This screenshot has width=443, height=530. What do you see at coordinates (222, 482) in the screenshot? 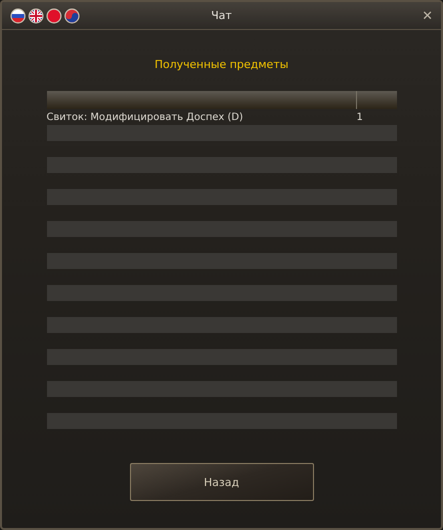
I see `back-button: Назад` at bounding box center [222, 482].